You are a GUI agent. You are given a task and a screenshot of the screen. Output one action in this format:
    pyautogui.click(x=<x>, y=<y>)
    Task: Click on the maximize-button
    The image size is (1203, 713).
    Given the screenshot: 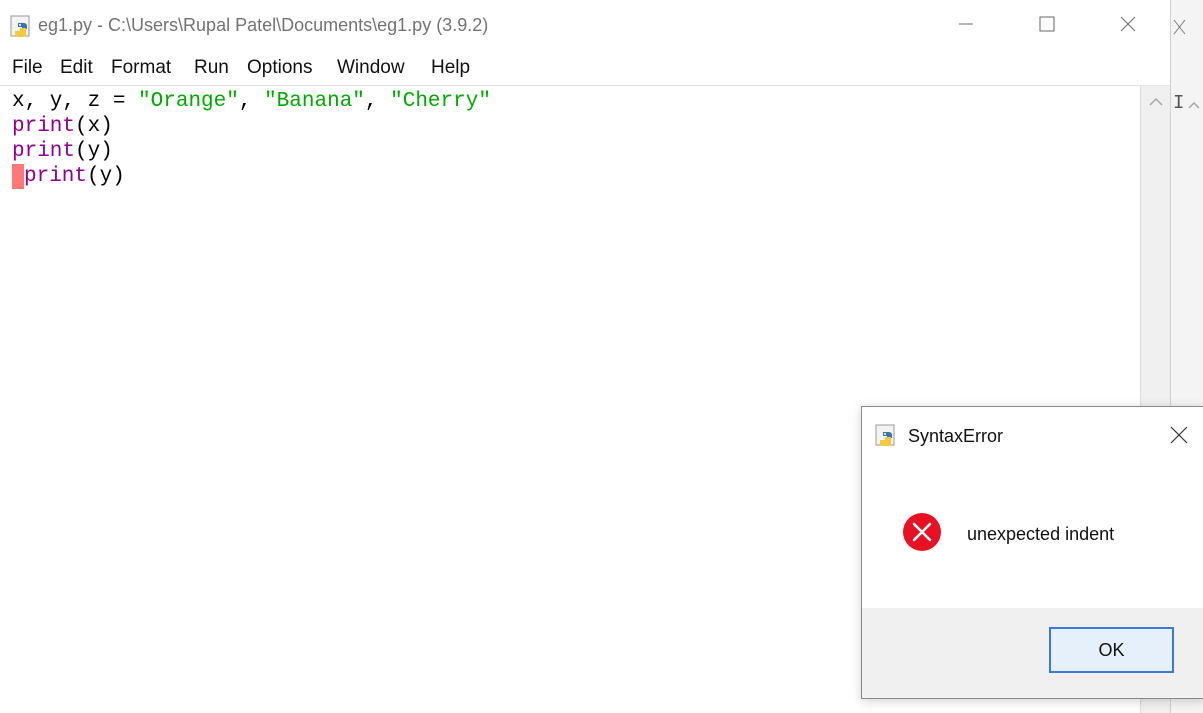 What is the action you would take?
    pyautogui.click(x=1047, y=24)
    